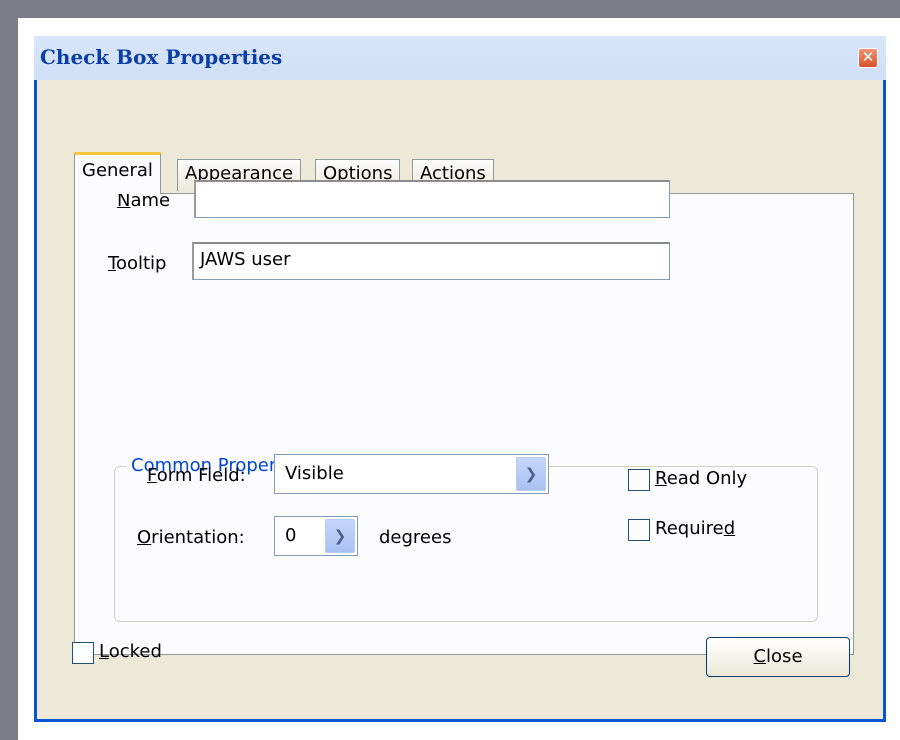 This screenshot has height=740, width=900. I want to click on close-button: Close, so click(778, 657).